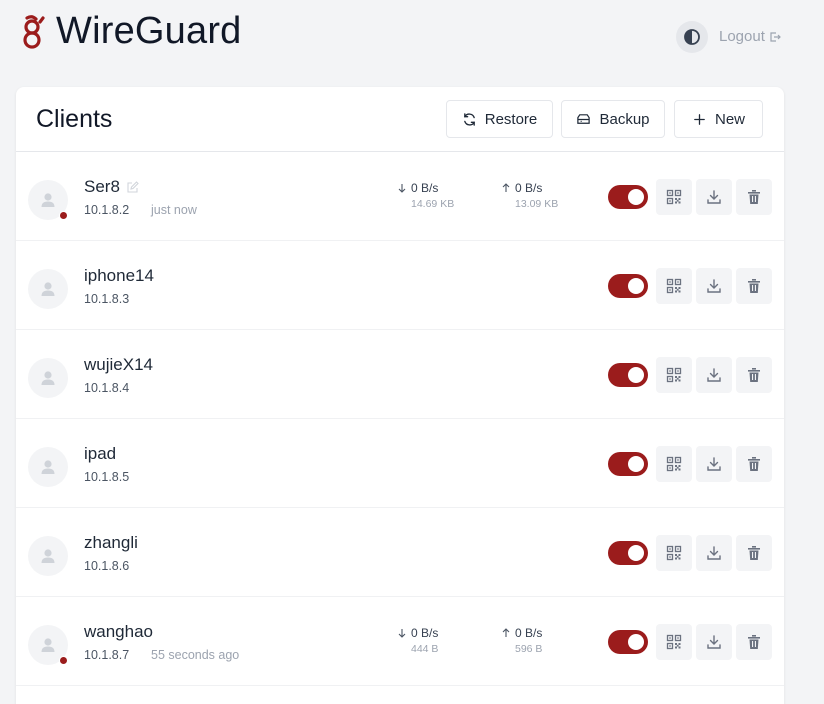 This screenshot has height=704, width=824. Describe the element at coordinates (107, 655) in the screenshot. I see `client-ip: 10.1.8.7` at that location.